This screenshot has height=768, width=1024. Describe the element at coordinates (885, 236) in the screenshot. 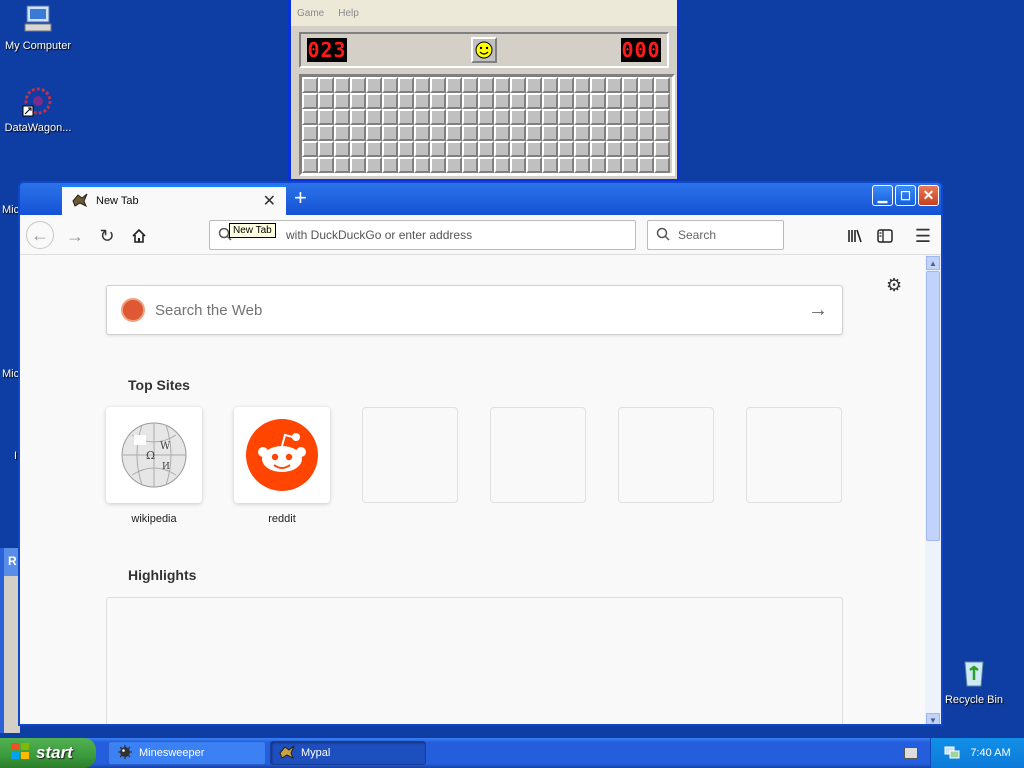

I see `sidebar-icon` at that location.